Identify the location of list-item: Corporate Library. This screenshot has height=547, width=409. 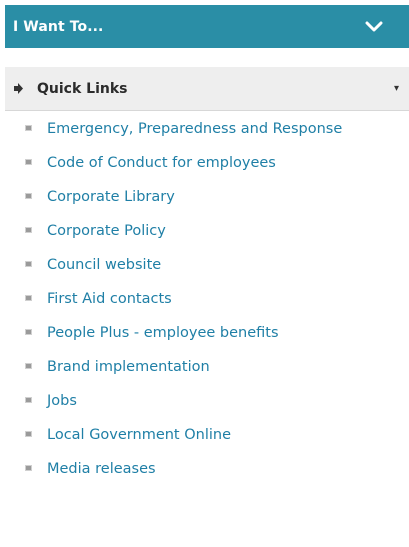
(204, 197).